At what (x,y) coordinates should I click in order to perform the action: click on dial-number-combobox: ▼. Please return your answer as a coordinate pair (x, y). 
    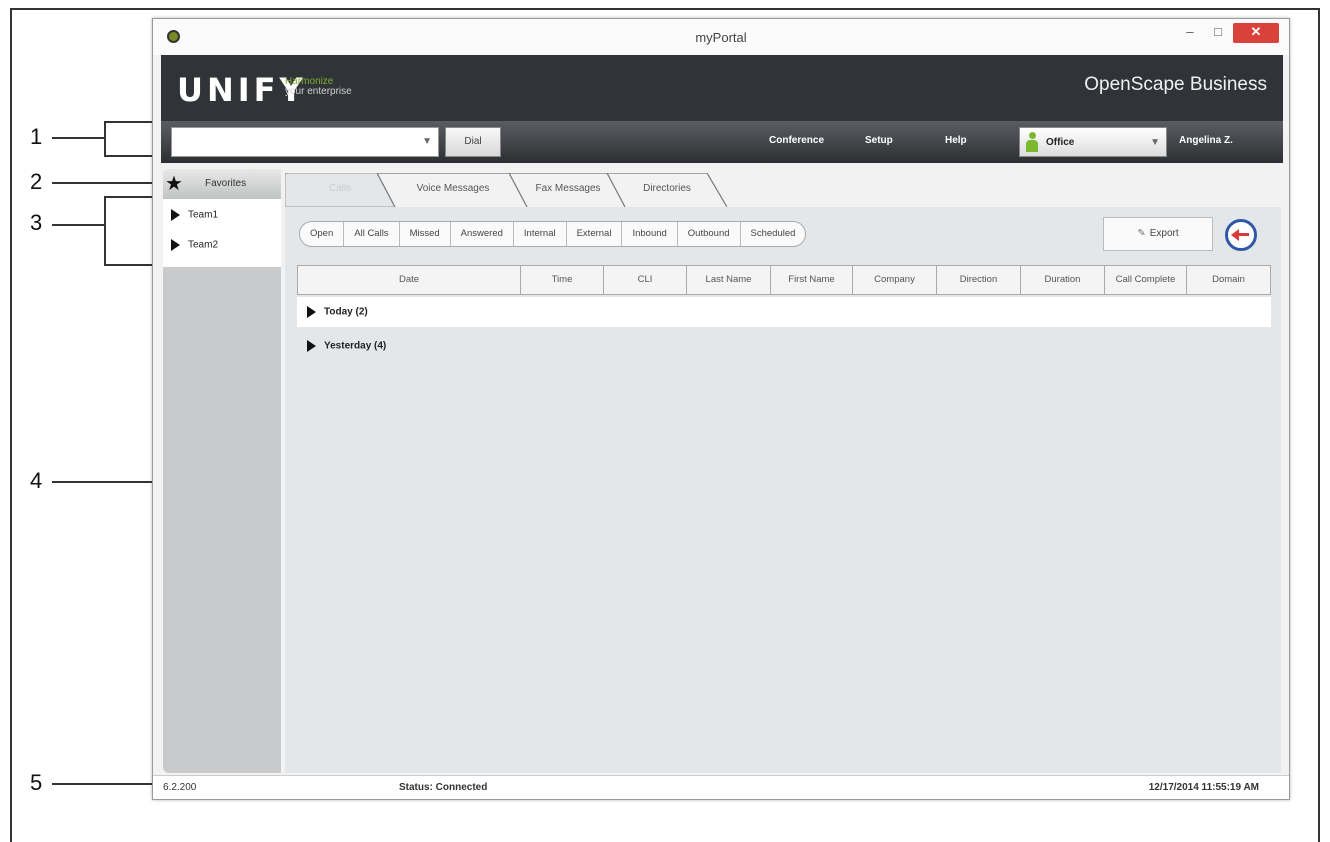
    Looking at the image, I should click on (305, 142).